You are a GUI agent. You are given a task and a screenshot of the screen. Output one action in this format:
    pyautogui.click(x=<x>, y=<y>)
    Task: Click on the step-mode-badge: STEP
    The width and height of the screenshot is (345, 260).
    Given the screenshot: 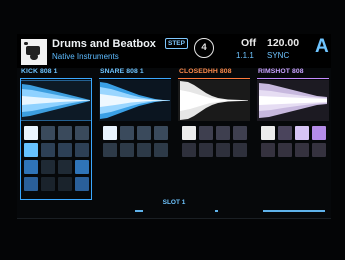 What is the action you would take?
    pyautogui.click(x=176, y=43)
    